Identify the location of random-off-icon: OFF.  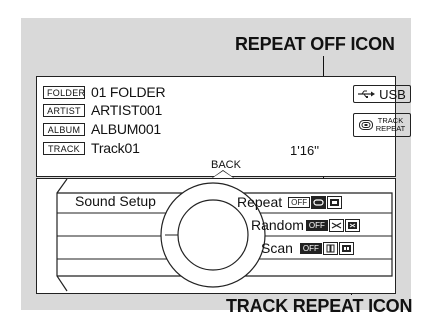
(316, 225).